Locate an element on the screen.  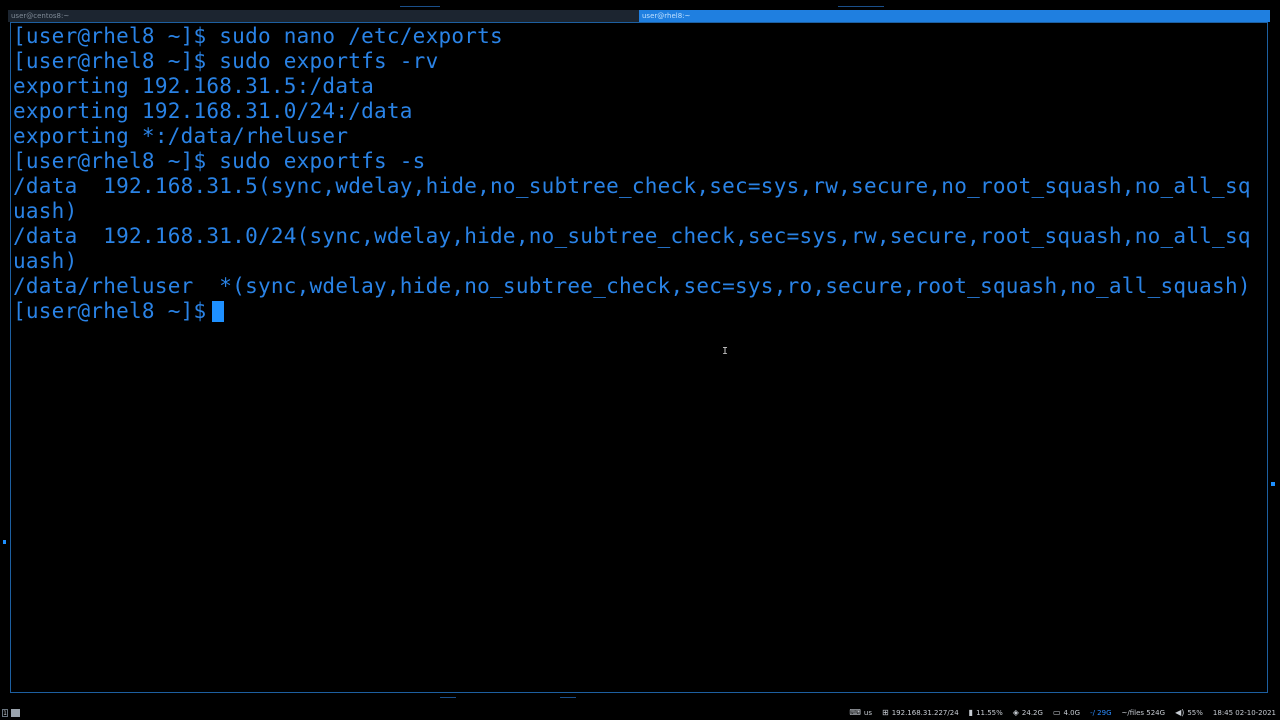
mouse-ibeam-icon: I is located at coordinates (725, 351).